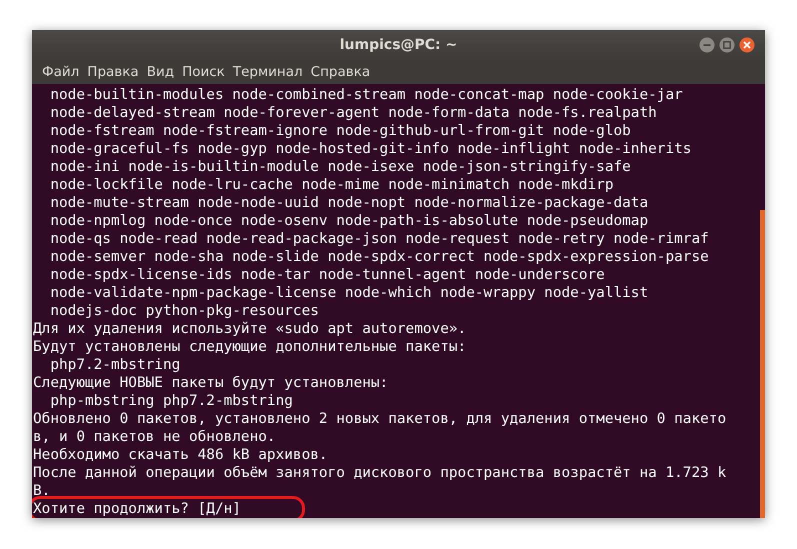 The width and height of the screenshot is (797, 549). Describe the element at coordinates (113, 72) in the screenshot. I see `menu-item: Правка` at that location.